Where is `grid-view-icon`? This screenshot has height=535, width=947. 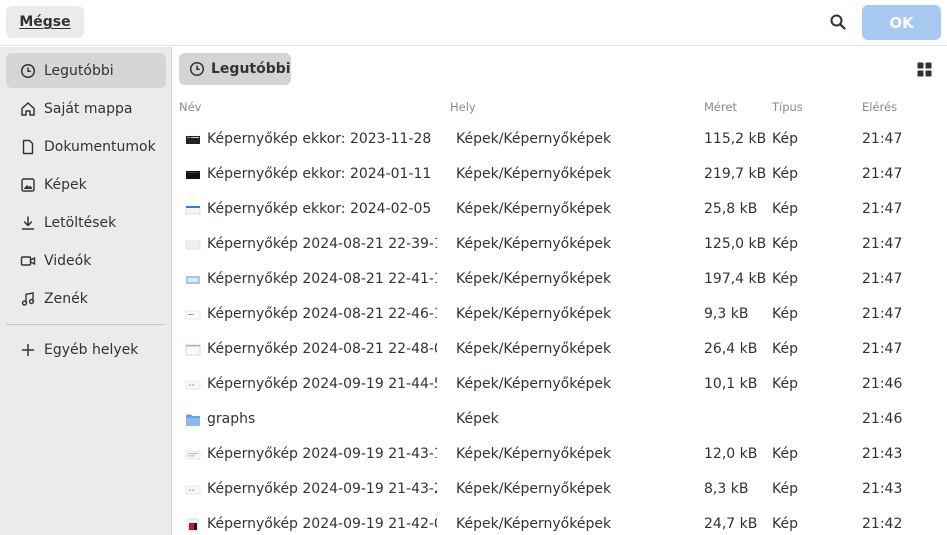 grid-view-icon is located at coordinates (924, 69).